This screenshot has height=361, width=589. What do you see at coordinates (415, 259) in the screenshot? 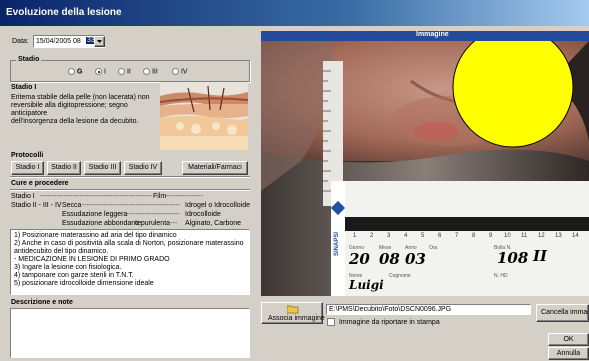
I see `sticker-year: 03` at bounding box center [415, 259].